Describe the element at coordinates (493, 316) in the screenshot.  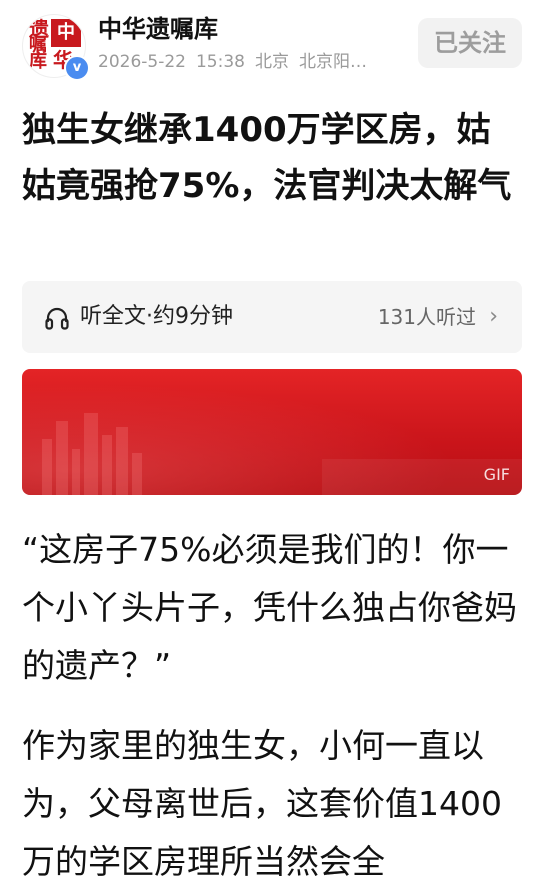
I see `chevron-right-icon: ›` at that location.